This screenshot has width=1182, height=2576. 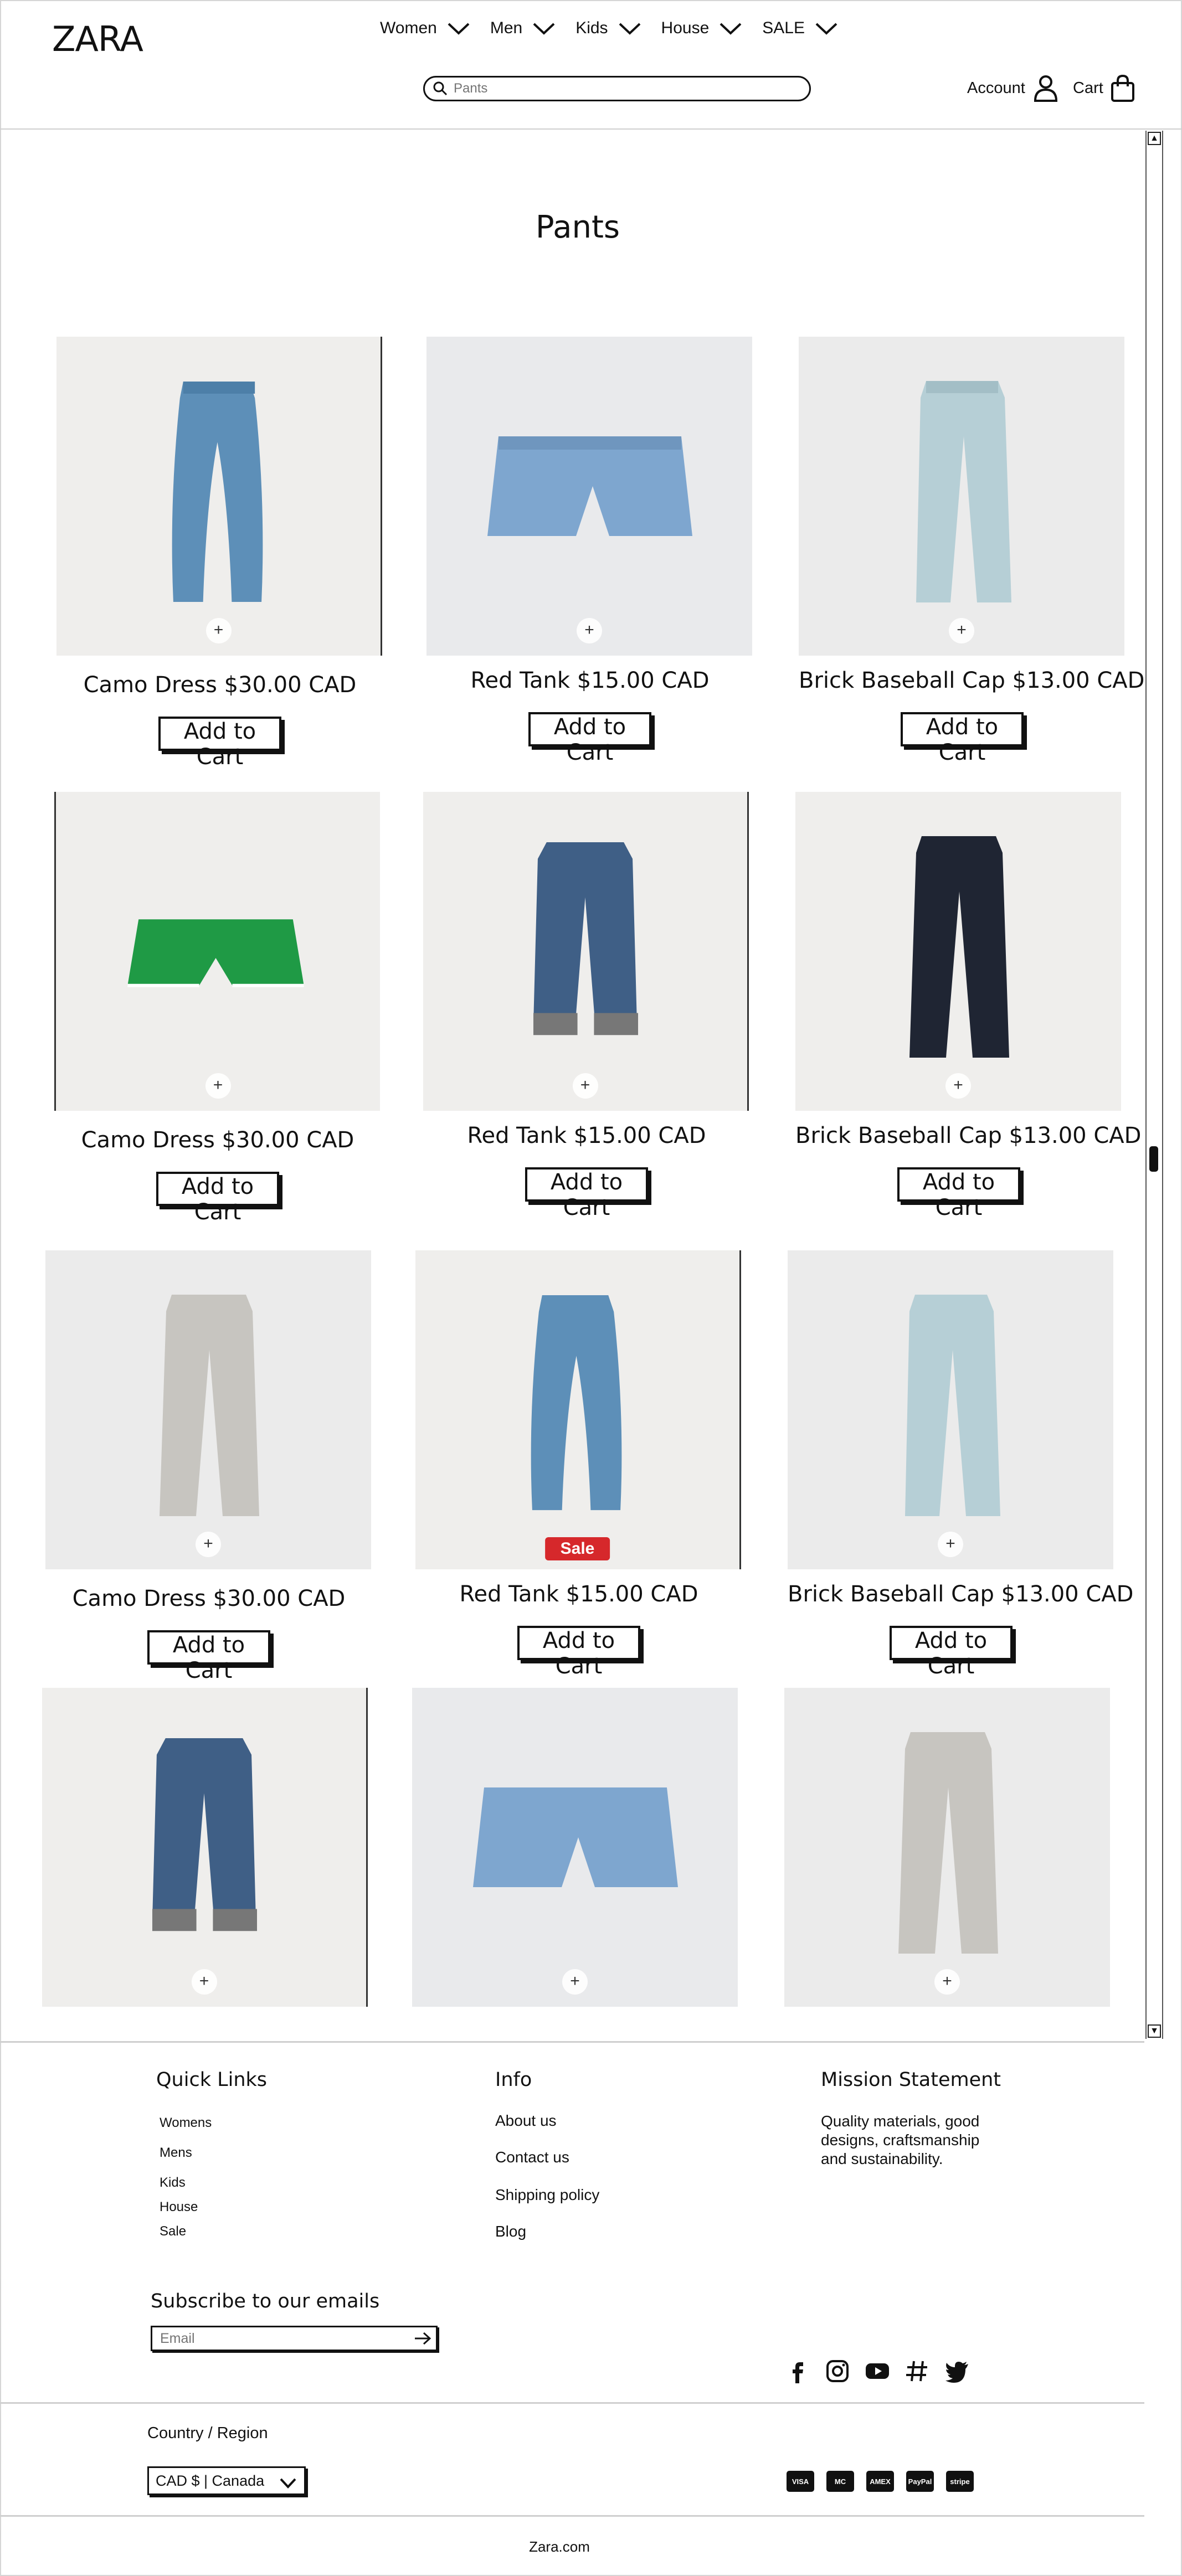 What do you see at coordinates (1088, 88) in the screenshot?
I see `cart-label: Cart` at bounding box center [1088, 88].